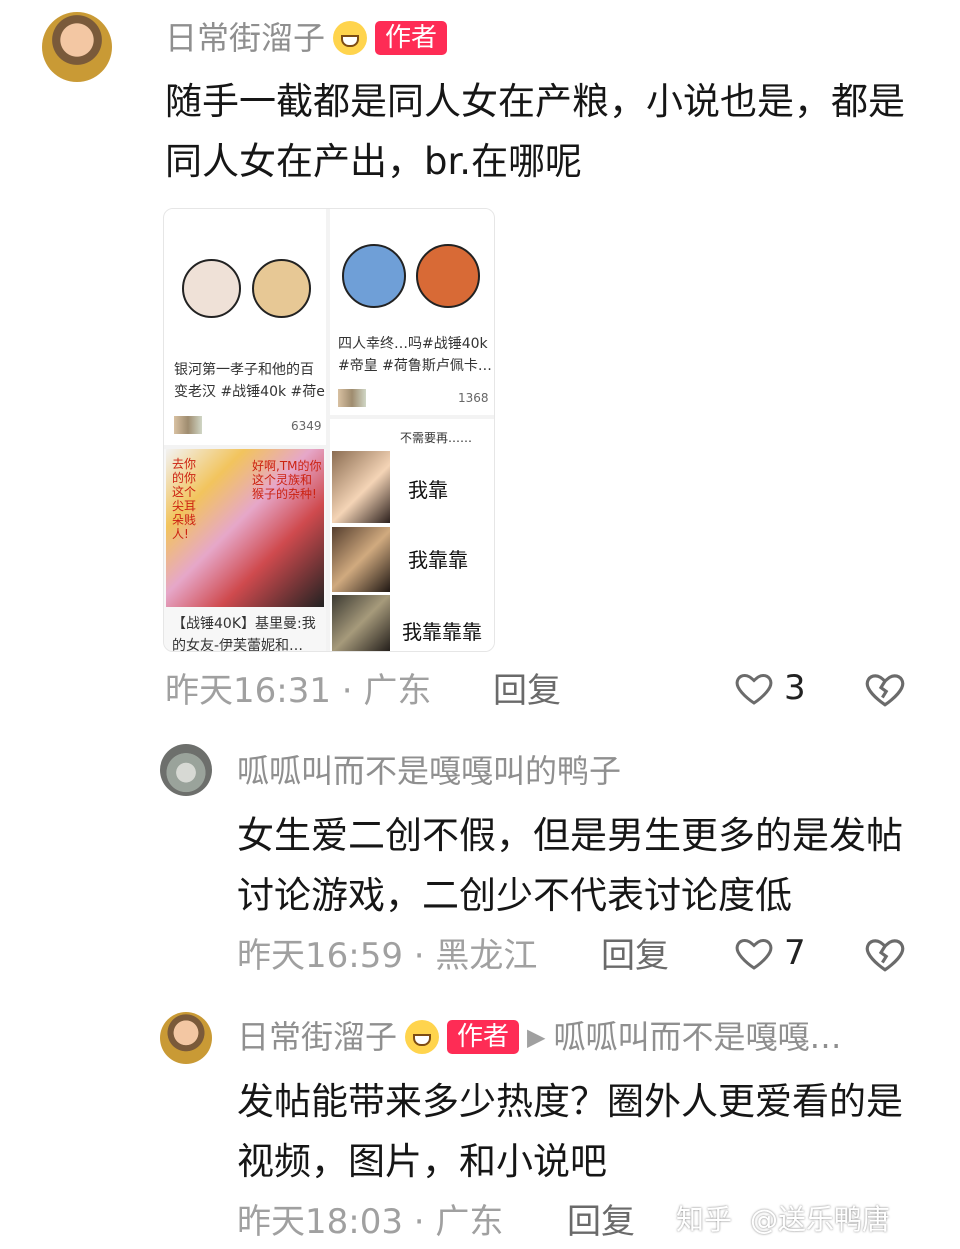  What do you see at coordinates (795, 688) in the screenshot?
I see `like-count: 3` at bounding box center [795, 688].